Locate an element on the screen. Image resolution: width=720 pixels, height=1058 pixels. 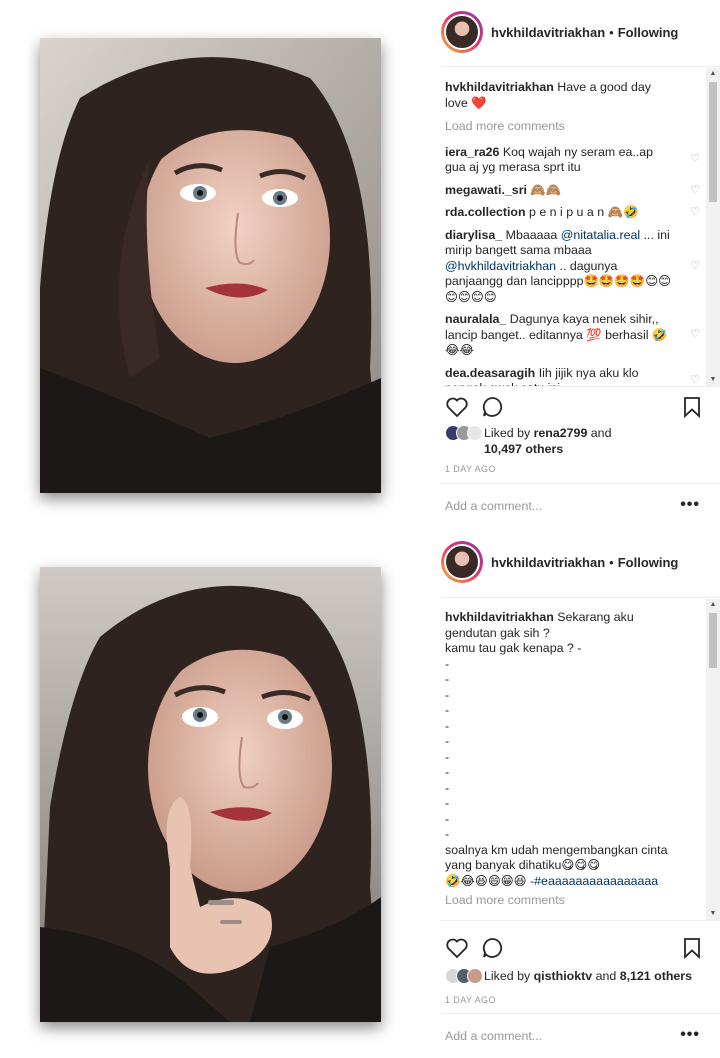
comment-username: iera_ra26 is located at coordinates (472, 152).